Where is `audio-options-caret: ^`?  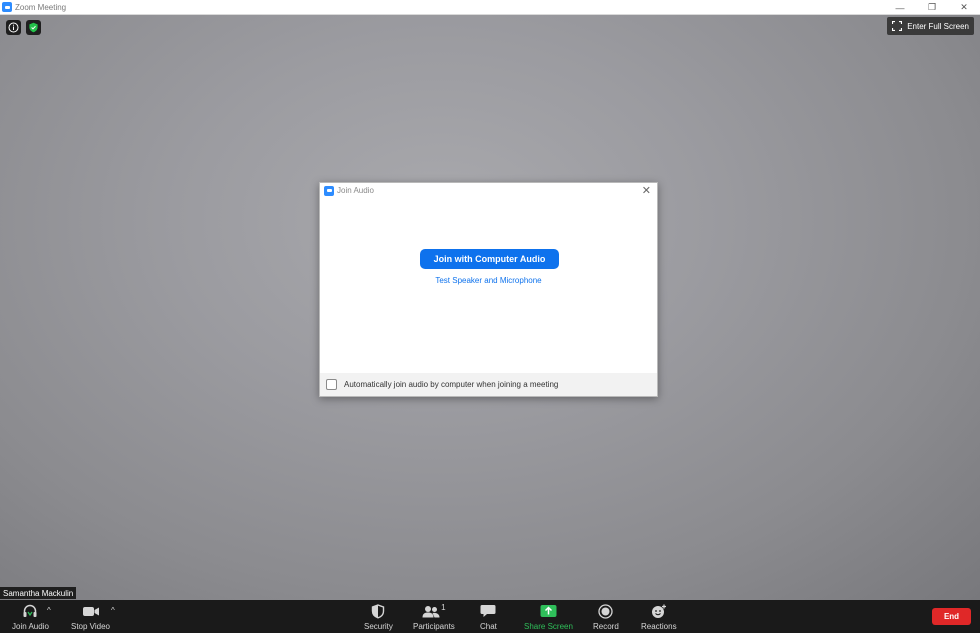 audio-options-caret: ^ is located at coordinates (49, 610).